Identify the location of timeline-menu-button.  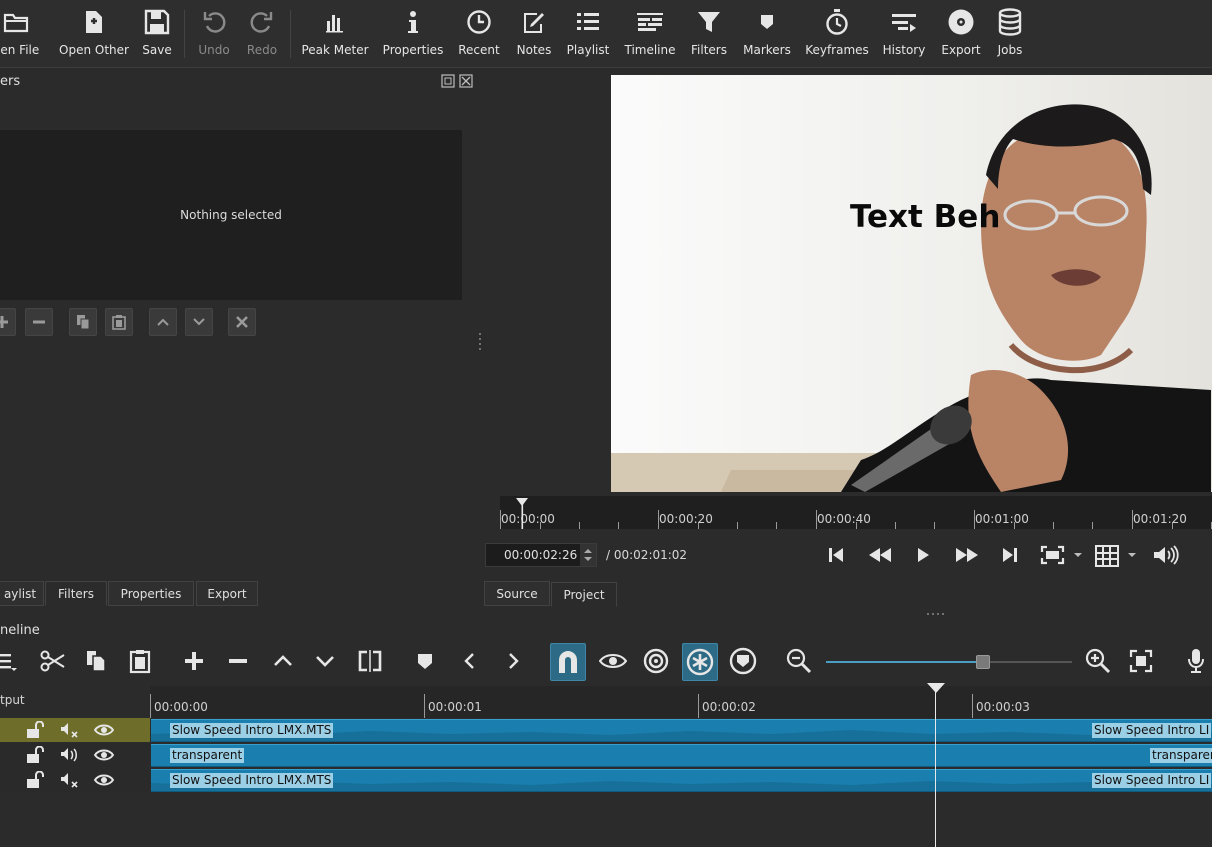
(12, 661).